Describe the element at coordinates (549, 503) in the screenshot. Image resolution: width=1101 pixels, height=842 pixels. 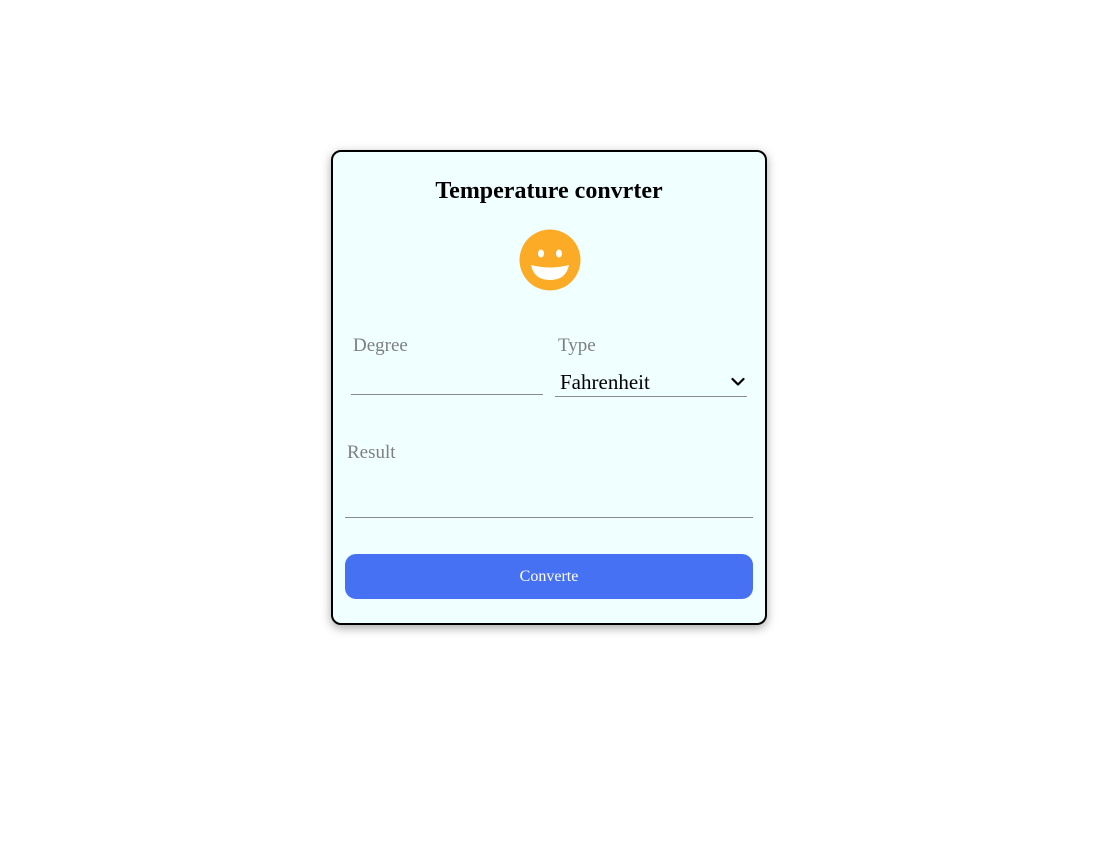
I see `result-field` at that location.